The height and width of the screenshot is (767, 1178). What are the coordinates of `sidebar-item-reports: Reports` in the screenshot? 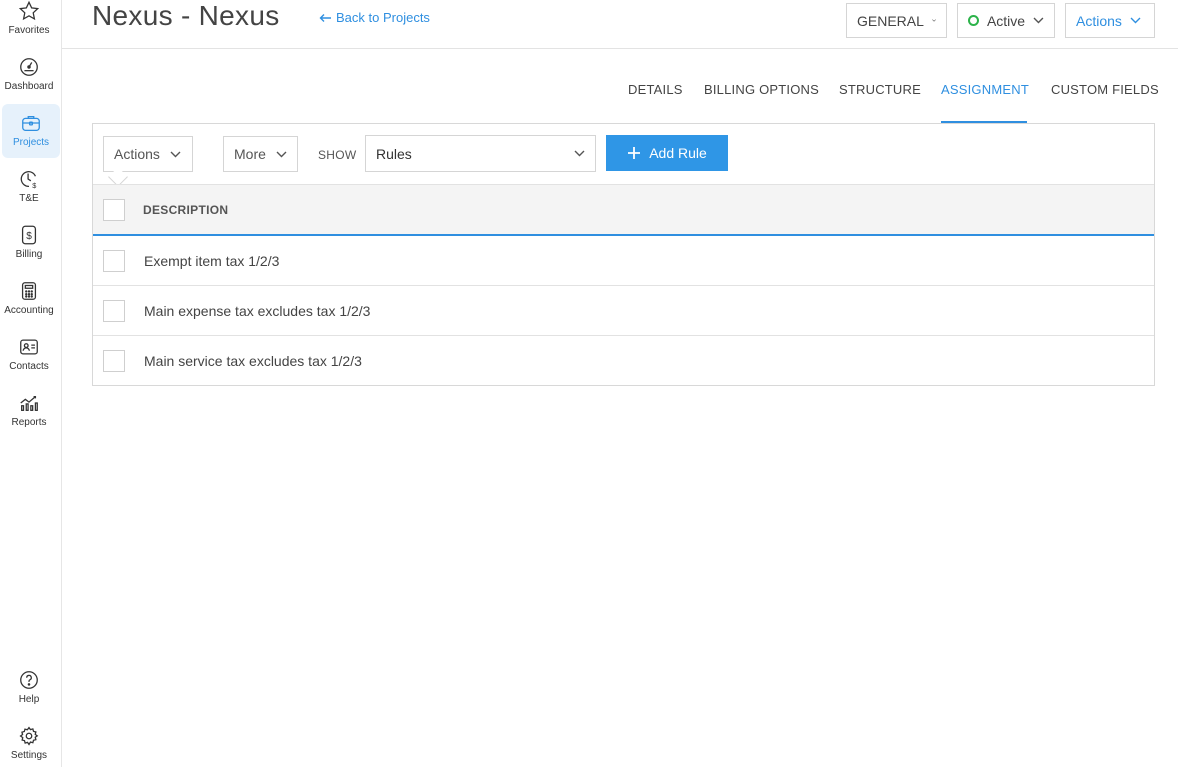 It's located at (29, 419).